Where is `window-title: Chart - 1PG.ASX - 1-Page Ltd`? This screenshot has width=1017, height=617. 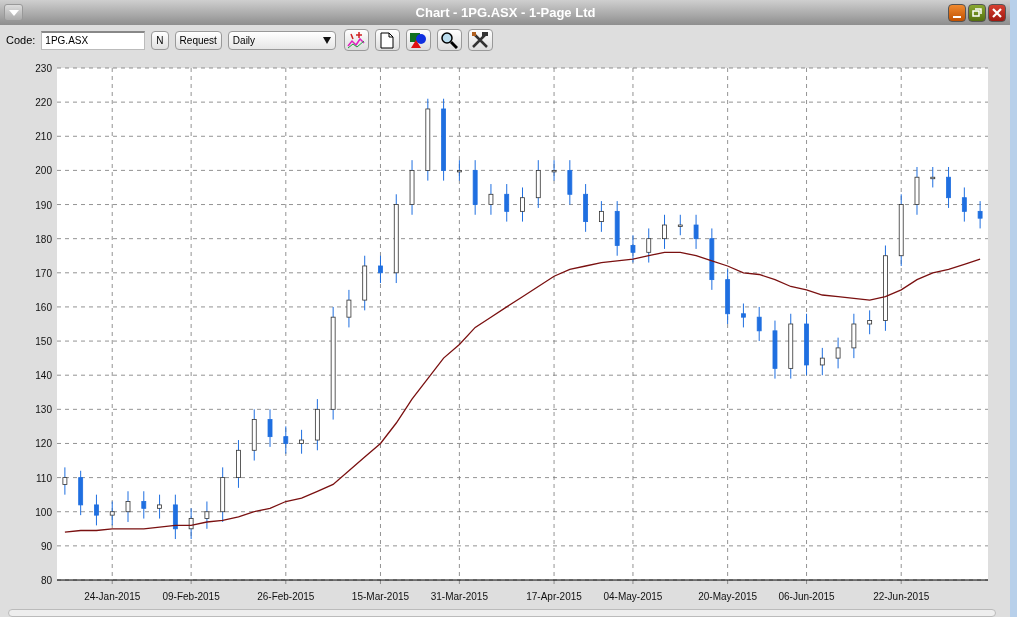
window-title: Chart - 1PG.ASX - 1-Page Ltd is located at coordinates (505, 12).